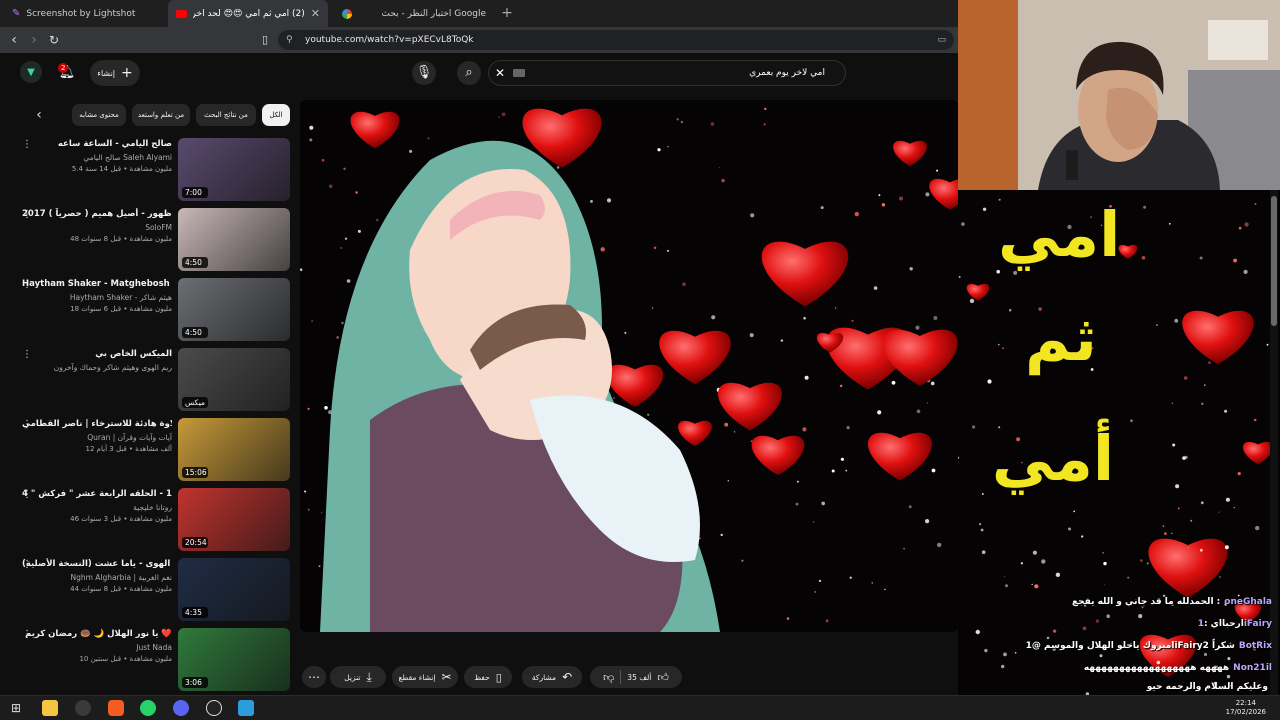 This screenshot has height=720, width=1280. Describe the element at coordinates (663, 677) in the screenshot. I see `like-icon: 👍︎` at that location.